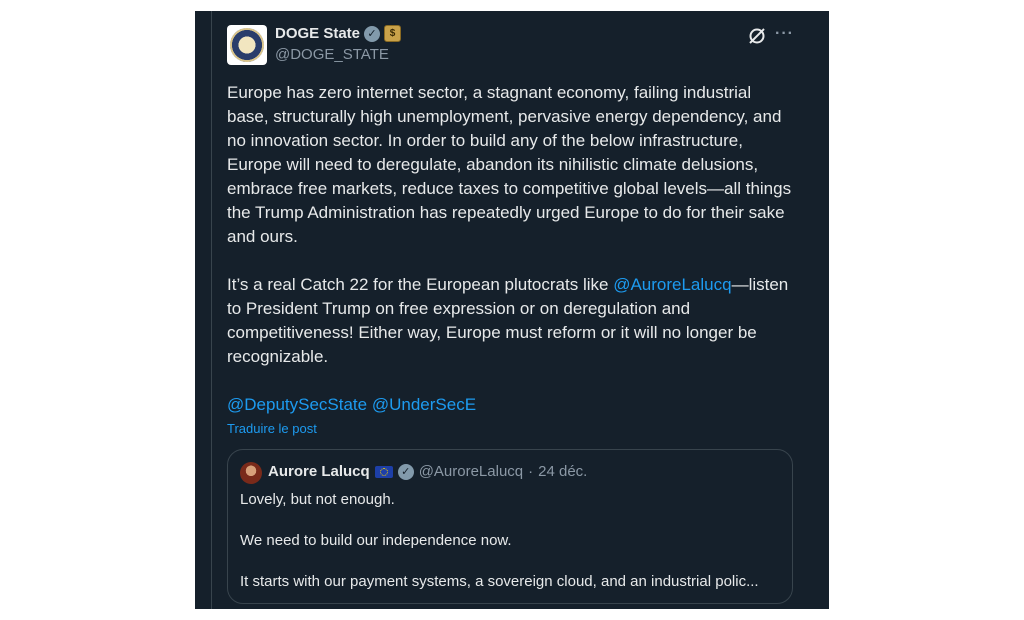 The height and width of the screenshot is (620, 1024). I want to click on quoted-tweet-date: 24 déc., so click(562, 471).